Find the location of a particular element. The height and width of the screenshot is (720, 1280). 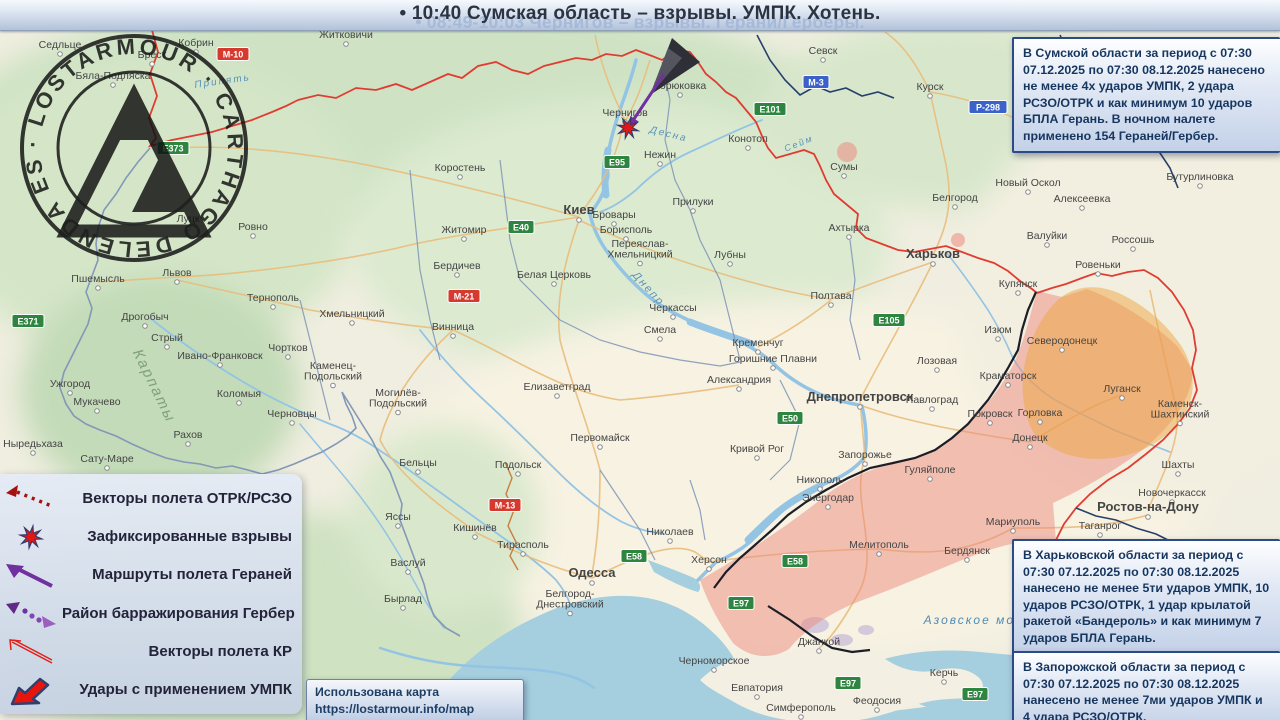

city-label: Сату-Маре is located at coordinates (107, 459).